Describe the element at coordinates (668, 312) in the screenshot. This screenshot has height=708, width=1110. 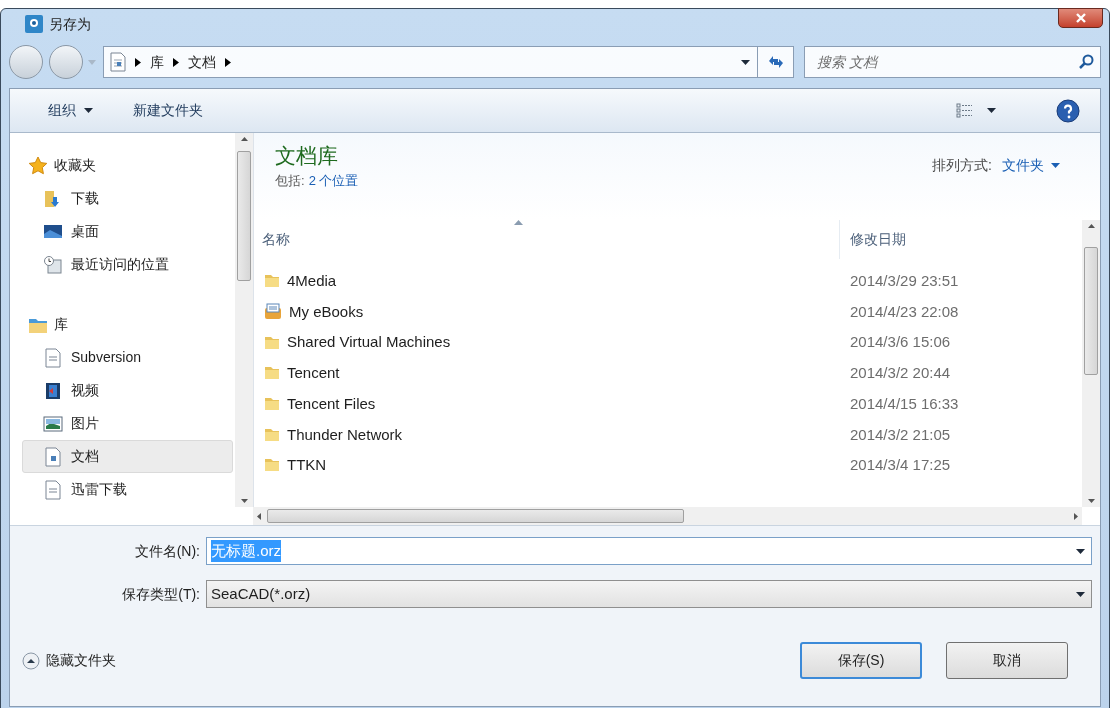
I see `file-row: My eBooks 2014/4/23 22:08` at that location.